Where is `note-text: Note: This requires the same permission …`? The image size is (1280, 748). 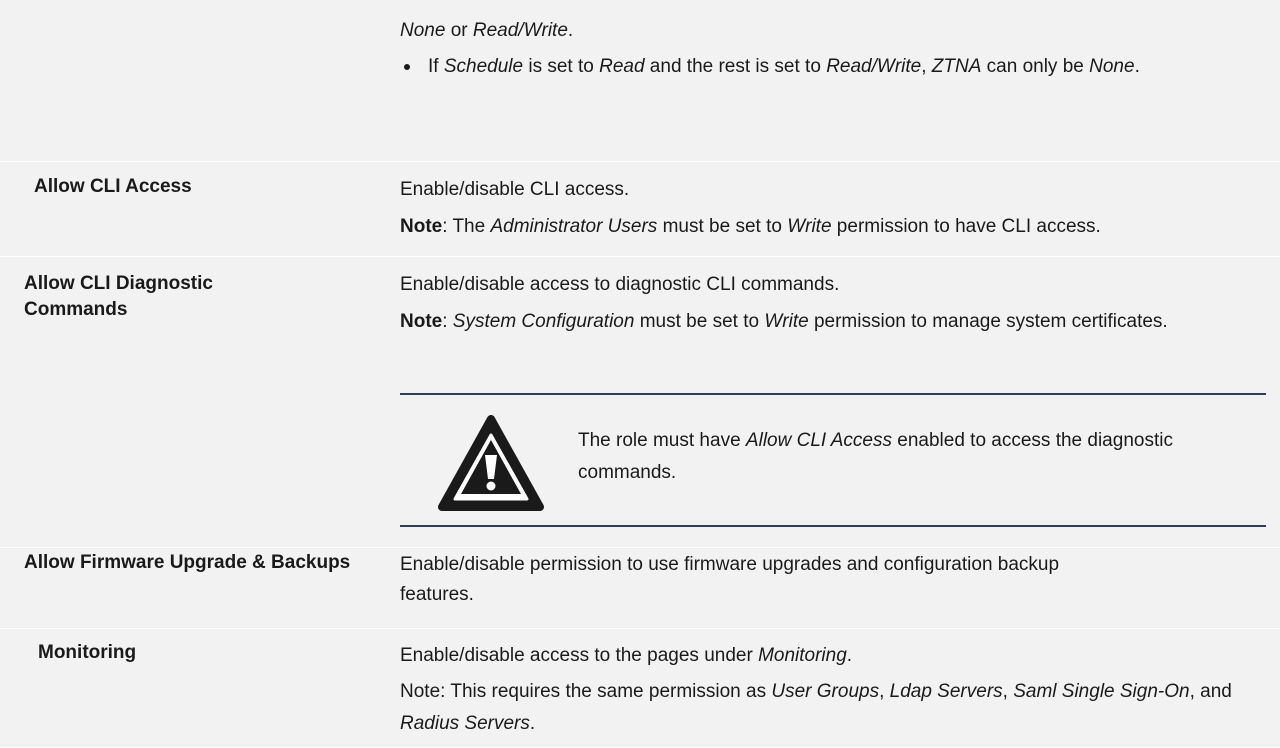 note-text: Note: This requires the same permission … is located at coordinates (816, 707).